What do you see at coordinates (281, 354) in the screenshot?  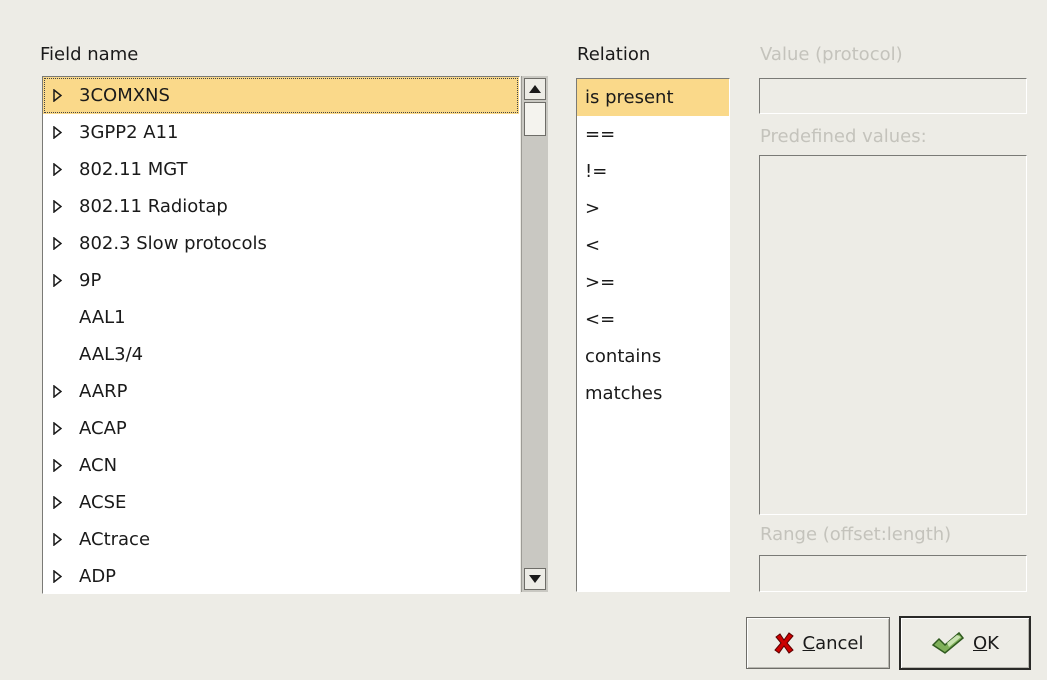 I see `tree-row: AAL3/4` at bounding box center [281, 354].